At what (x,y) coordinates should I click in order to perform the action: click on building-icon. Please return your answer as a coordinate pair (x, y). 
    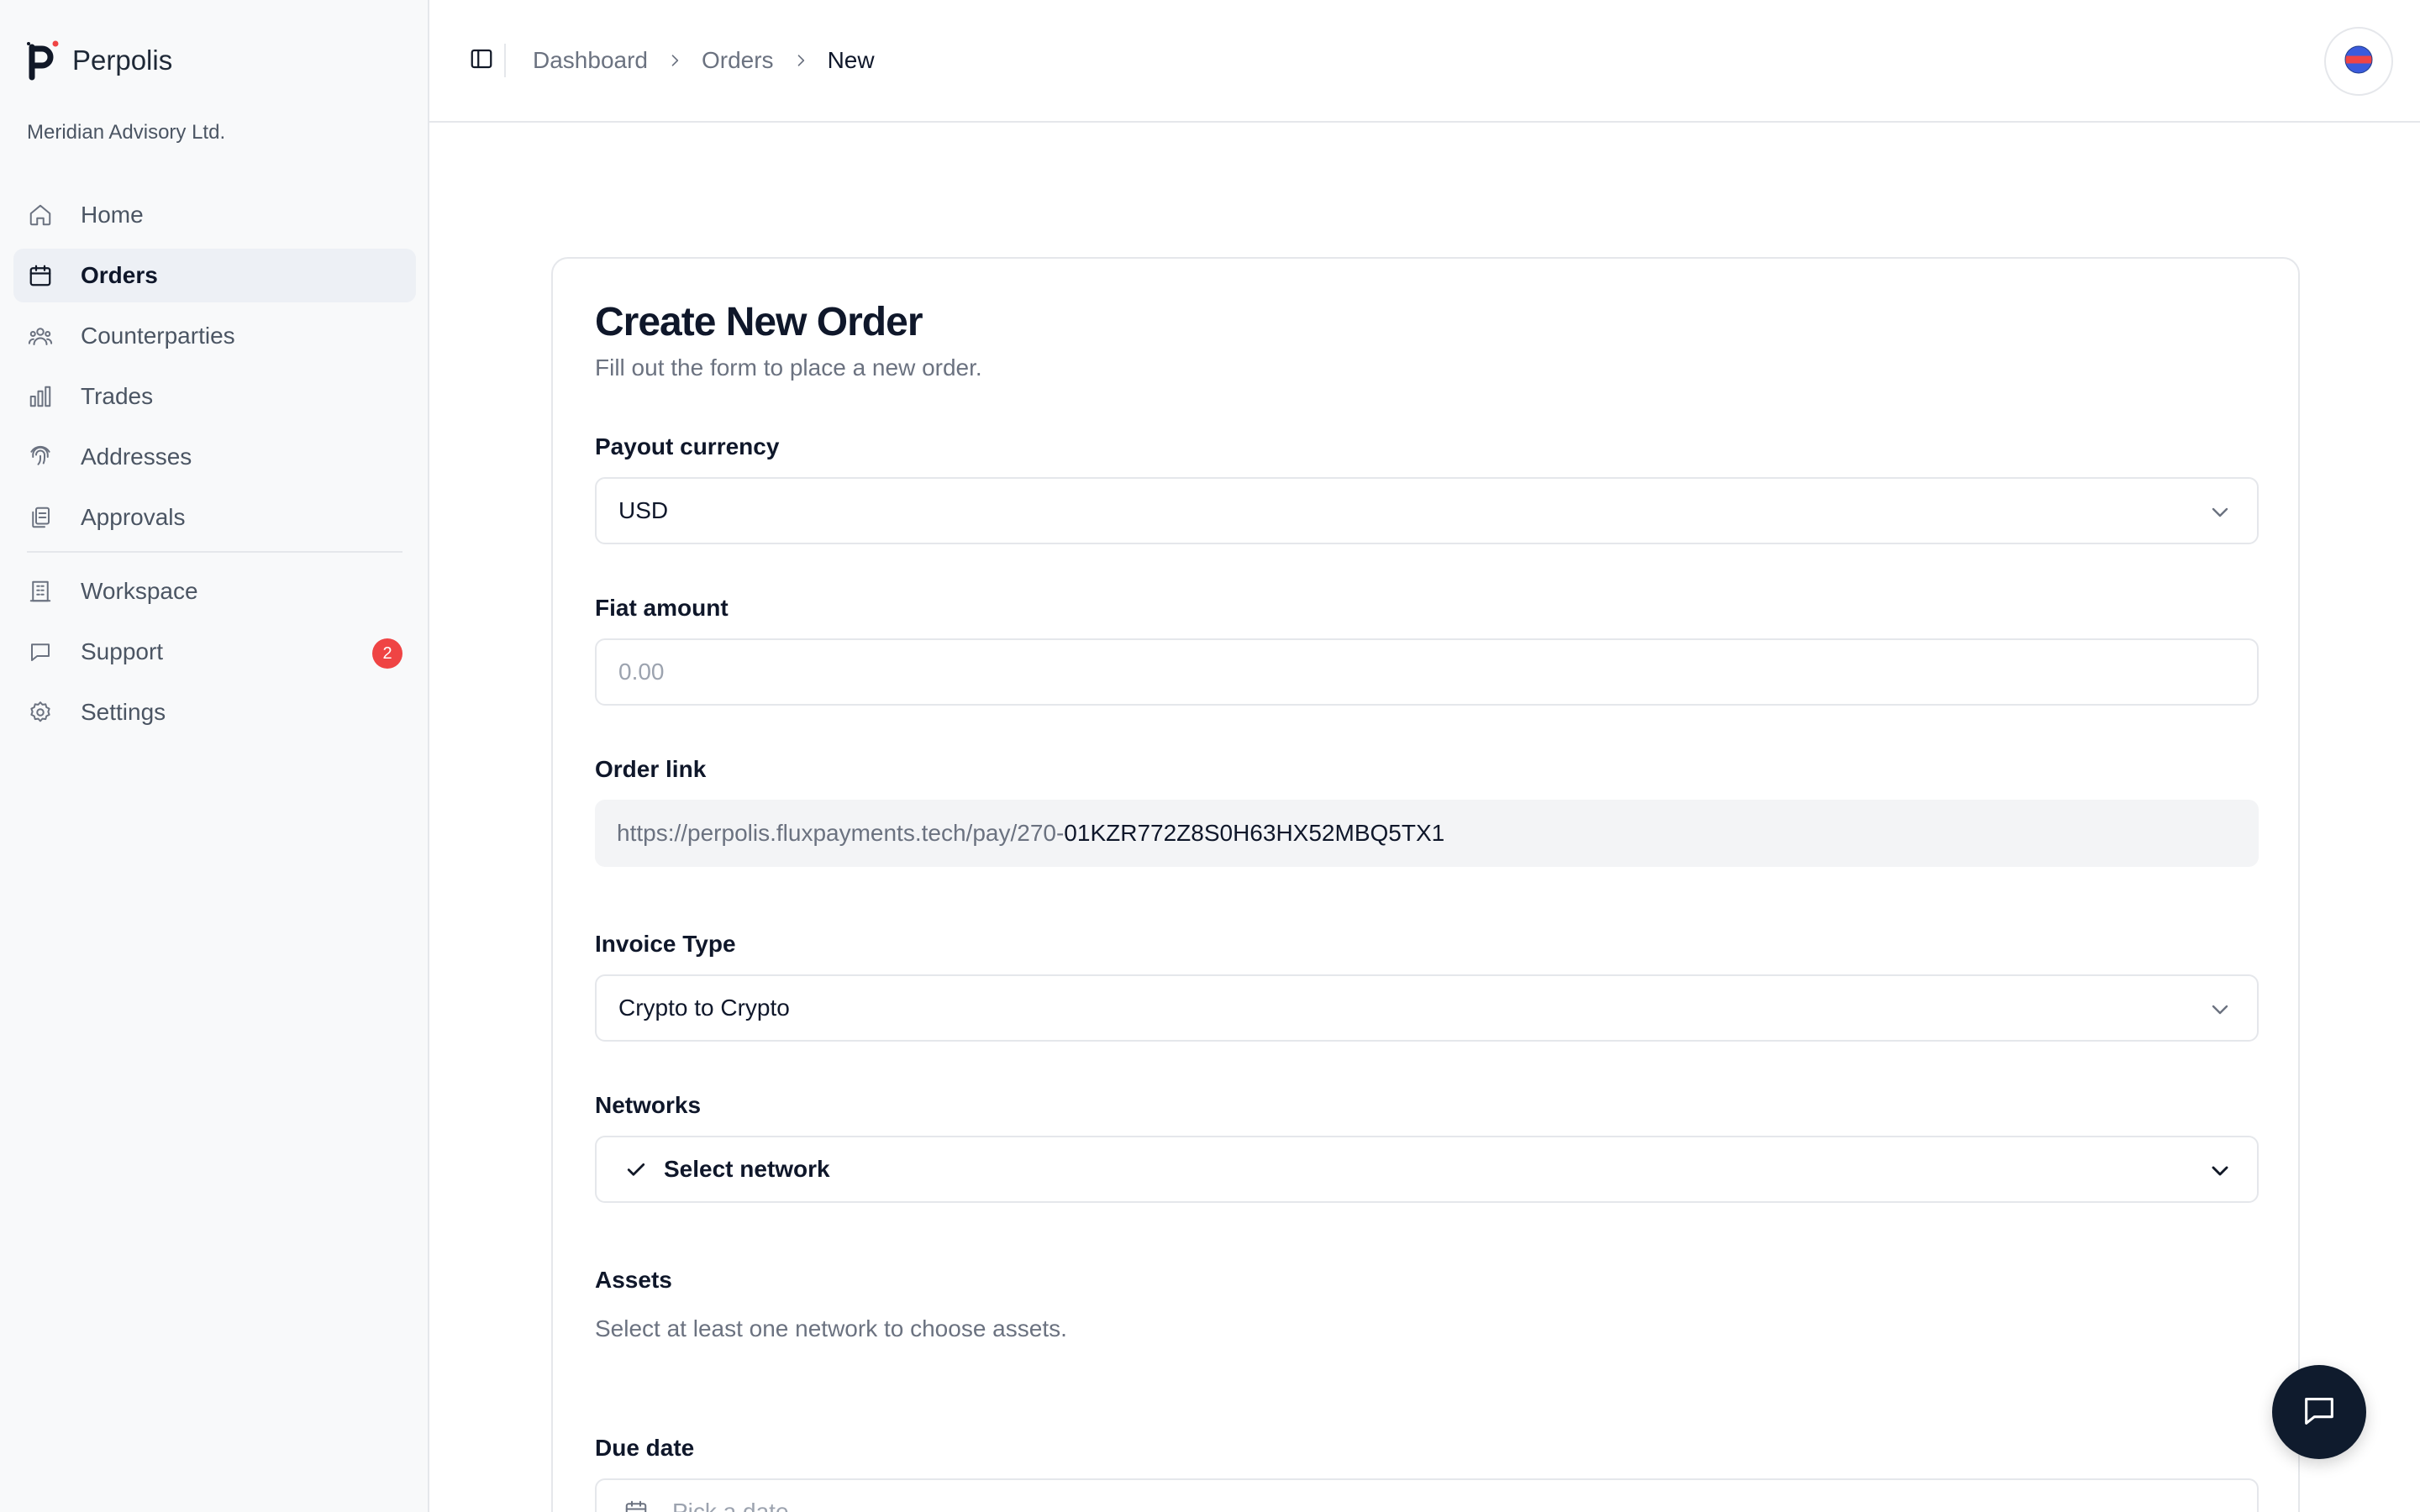
    Looking at the image, I should click on (40, 591).